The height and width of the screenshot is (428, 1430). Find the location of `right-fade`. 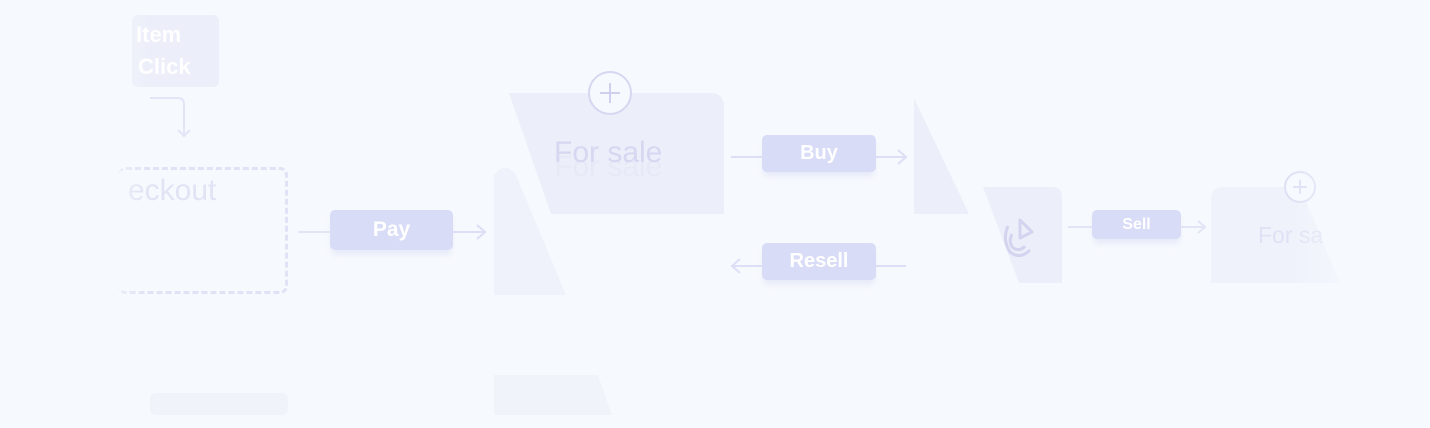

right-fade is located at coordinates (1360, 214).